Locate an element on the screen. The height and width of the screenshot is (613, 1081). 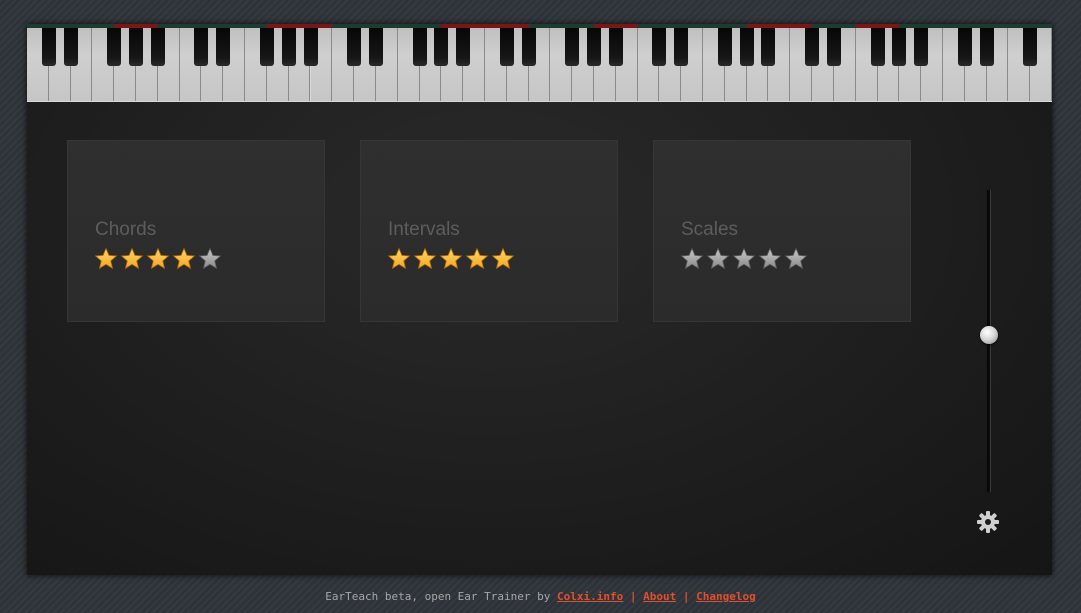
about-link: About is located at coordinates (659, 596).